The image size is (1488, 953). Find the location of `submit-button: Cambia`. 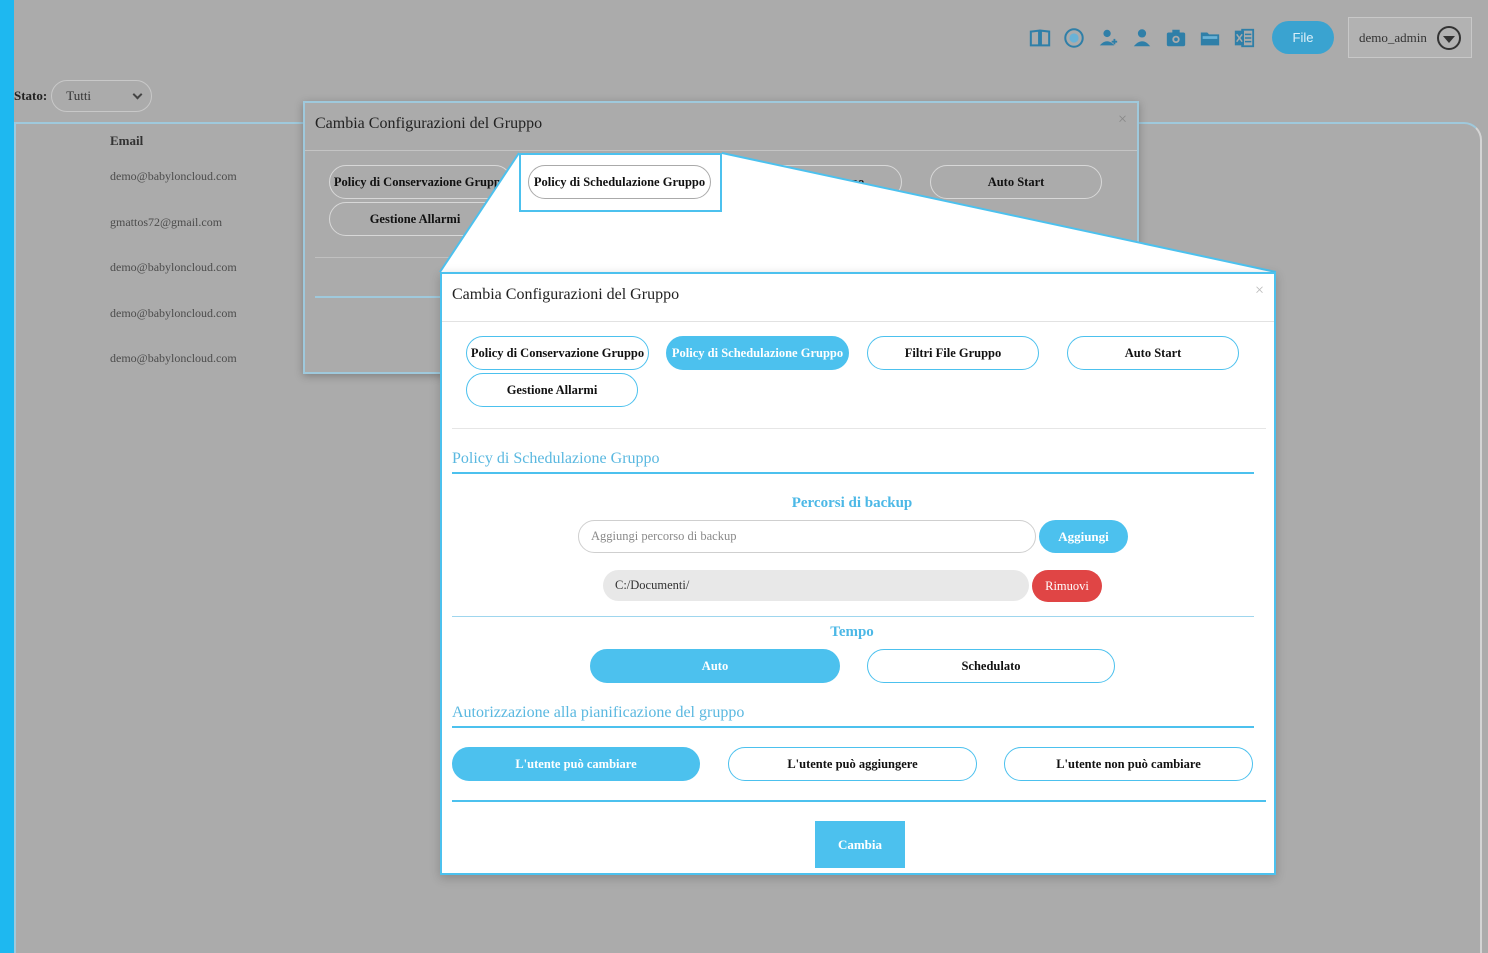

submit-button: Cambia is located at coordinates (860, 844).